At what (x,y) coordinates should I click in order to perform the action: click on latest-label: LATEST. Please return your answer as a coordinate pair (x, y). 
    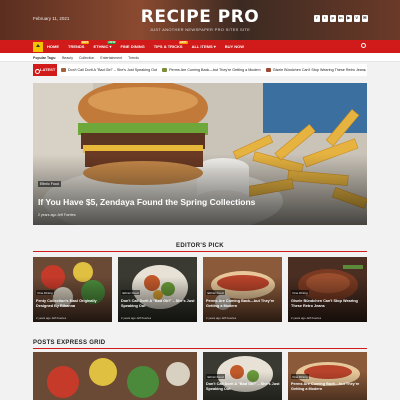
    Looking at the image, I should click on (45, 70).